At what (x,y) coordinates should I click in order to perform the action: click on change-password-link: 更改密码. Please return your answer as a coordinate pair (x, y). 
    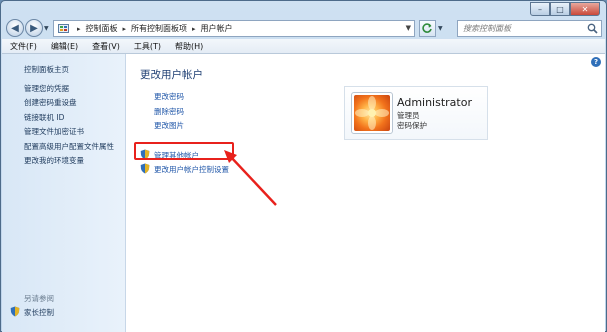
    Looking at the image, I should click on (169, 96).